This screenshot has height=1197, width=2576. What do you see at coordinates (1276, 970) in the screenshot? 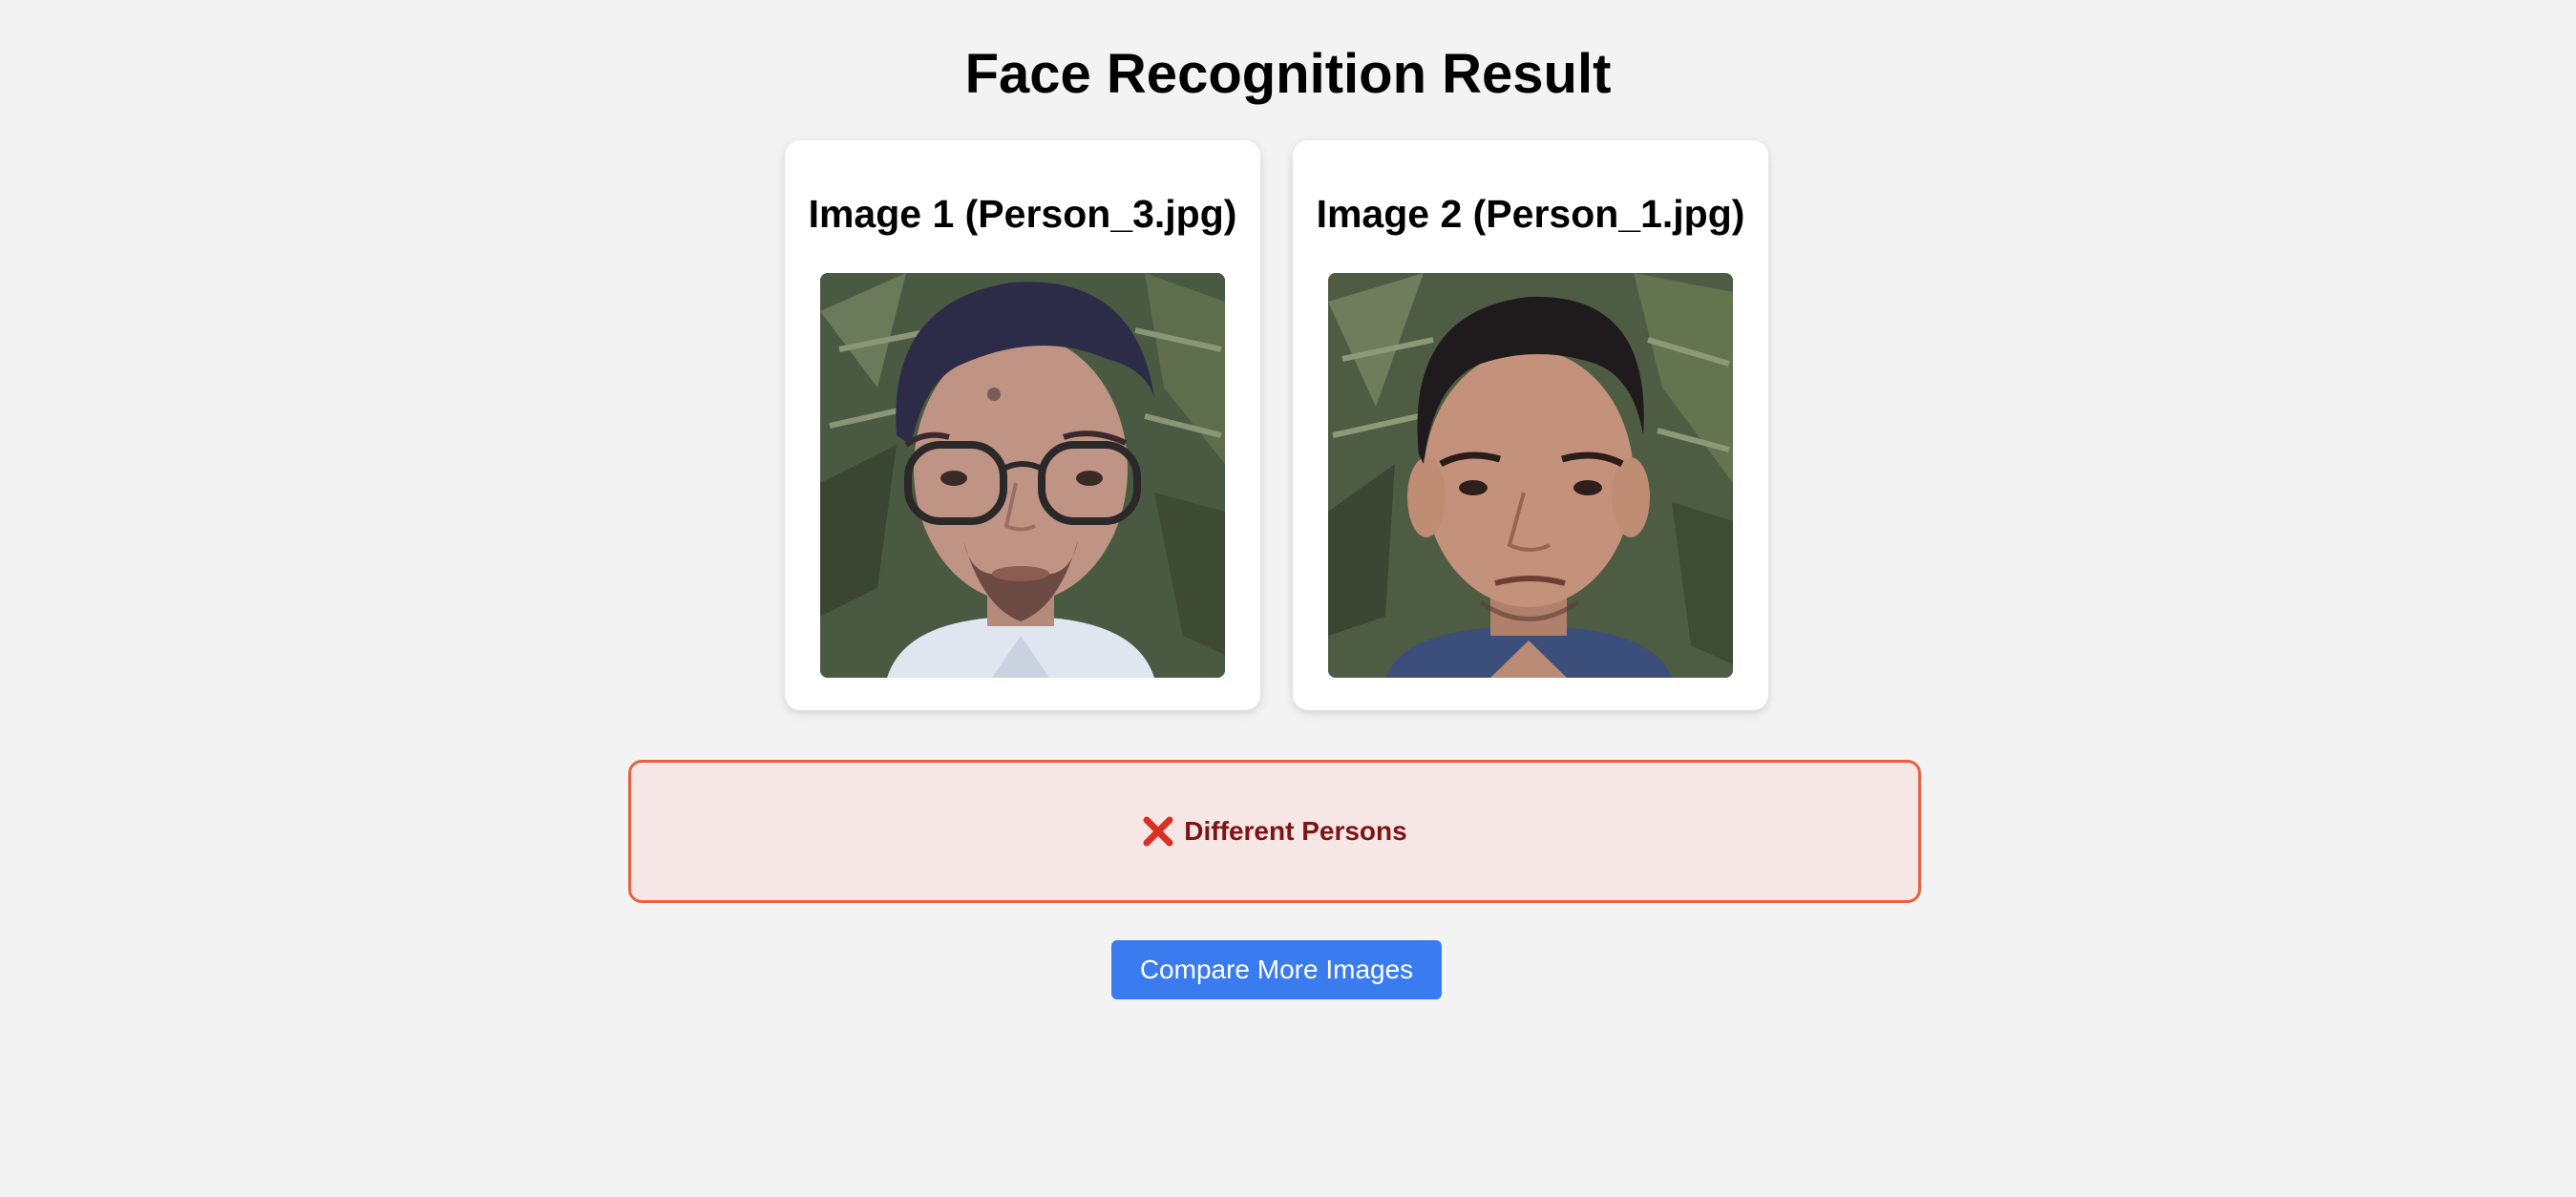
I see `compare-more-images-button: Compare More Images` at bounding box center [1276, 970].